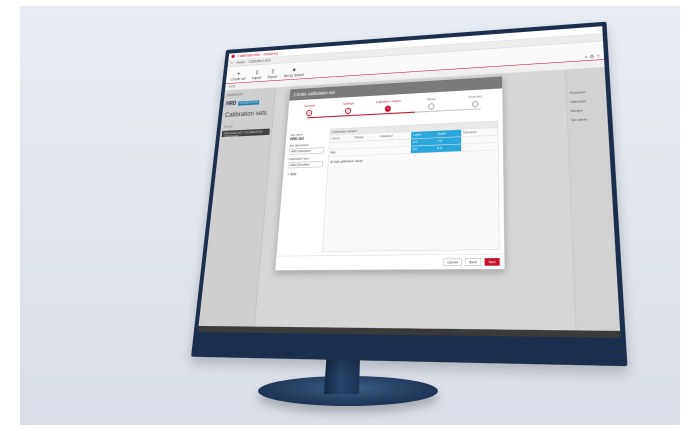 This screenshot has width=699, height=431. Describe the element at coordinates (473, 261) in the screenshot. I see `back-button: Back` at that location.